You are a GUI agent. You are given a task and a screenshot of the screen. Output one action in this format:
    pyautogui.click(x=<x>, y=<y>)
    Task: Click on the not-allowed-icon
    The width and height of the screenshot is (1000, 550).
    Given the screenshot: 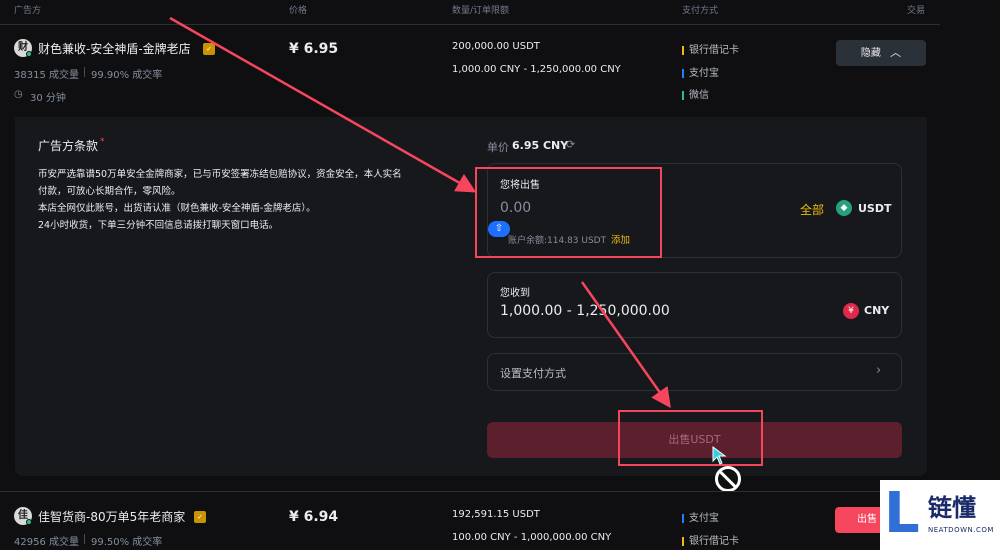 What is the action you would take?
    pyautogui.click(x=728, y=479)
    